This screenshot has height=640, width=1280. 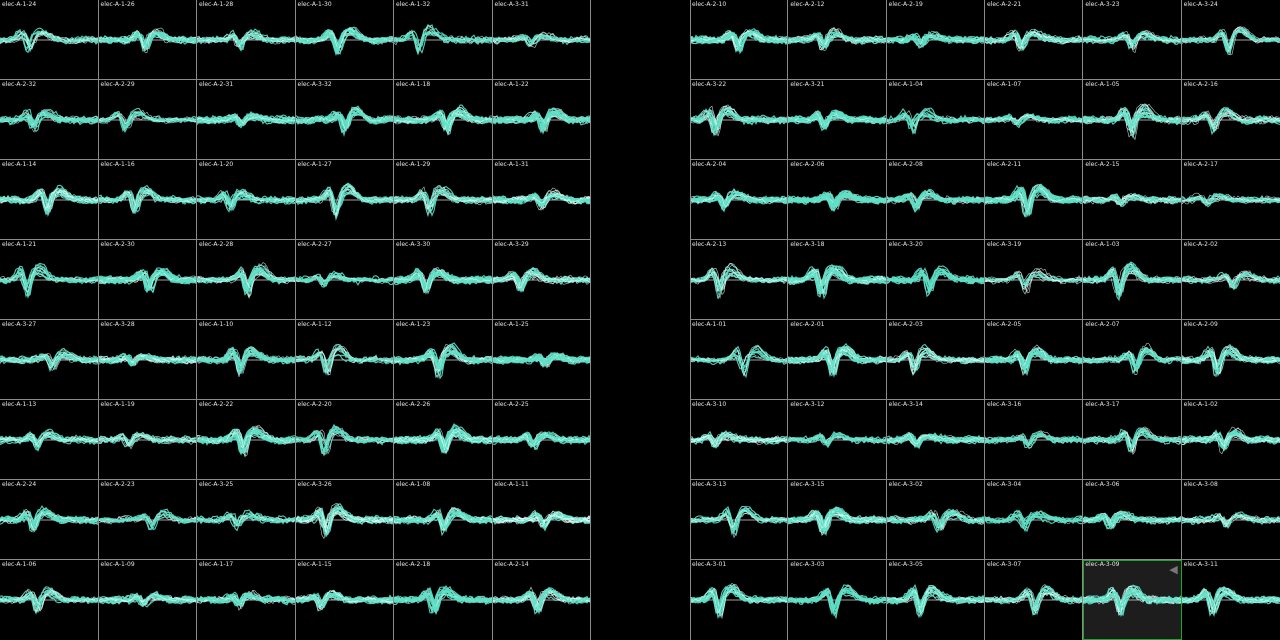 What do you see at coordinates (935, 280) in the screenshot?
I see `electrode-cell-elec-A-3-20: elec-A-3-20` at bounding box center [935, 280].